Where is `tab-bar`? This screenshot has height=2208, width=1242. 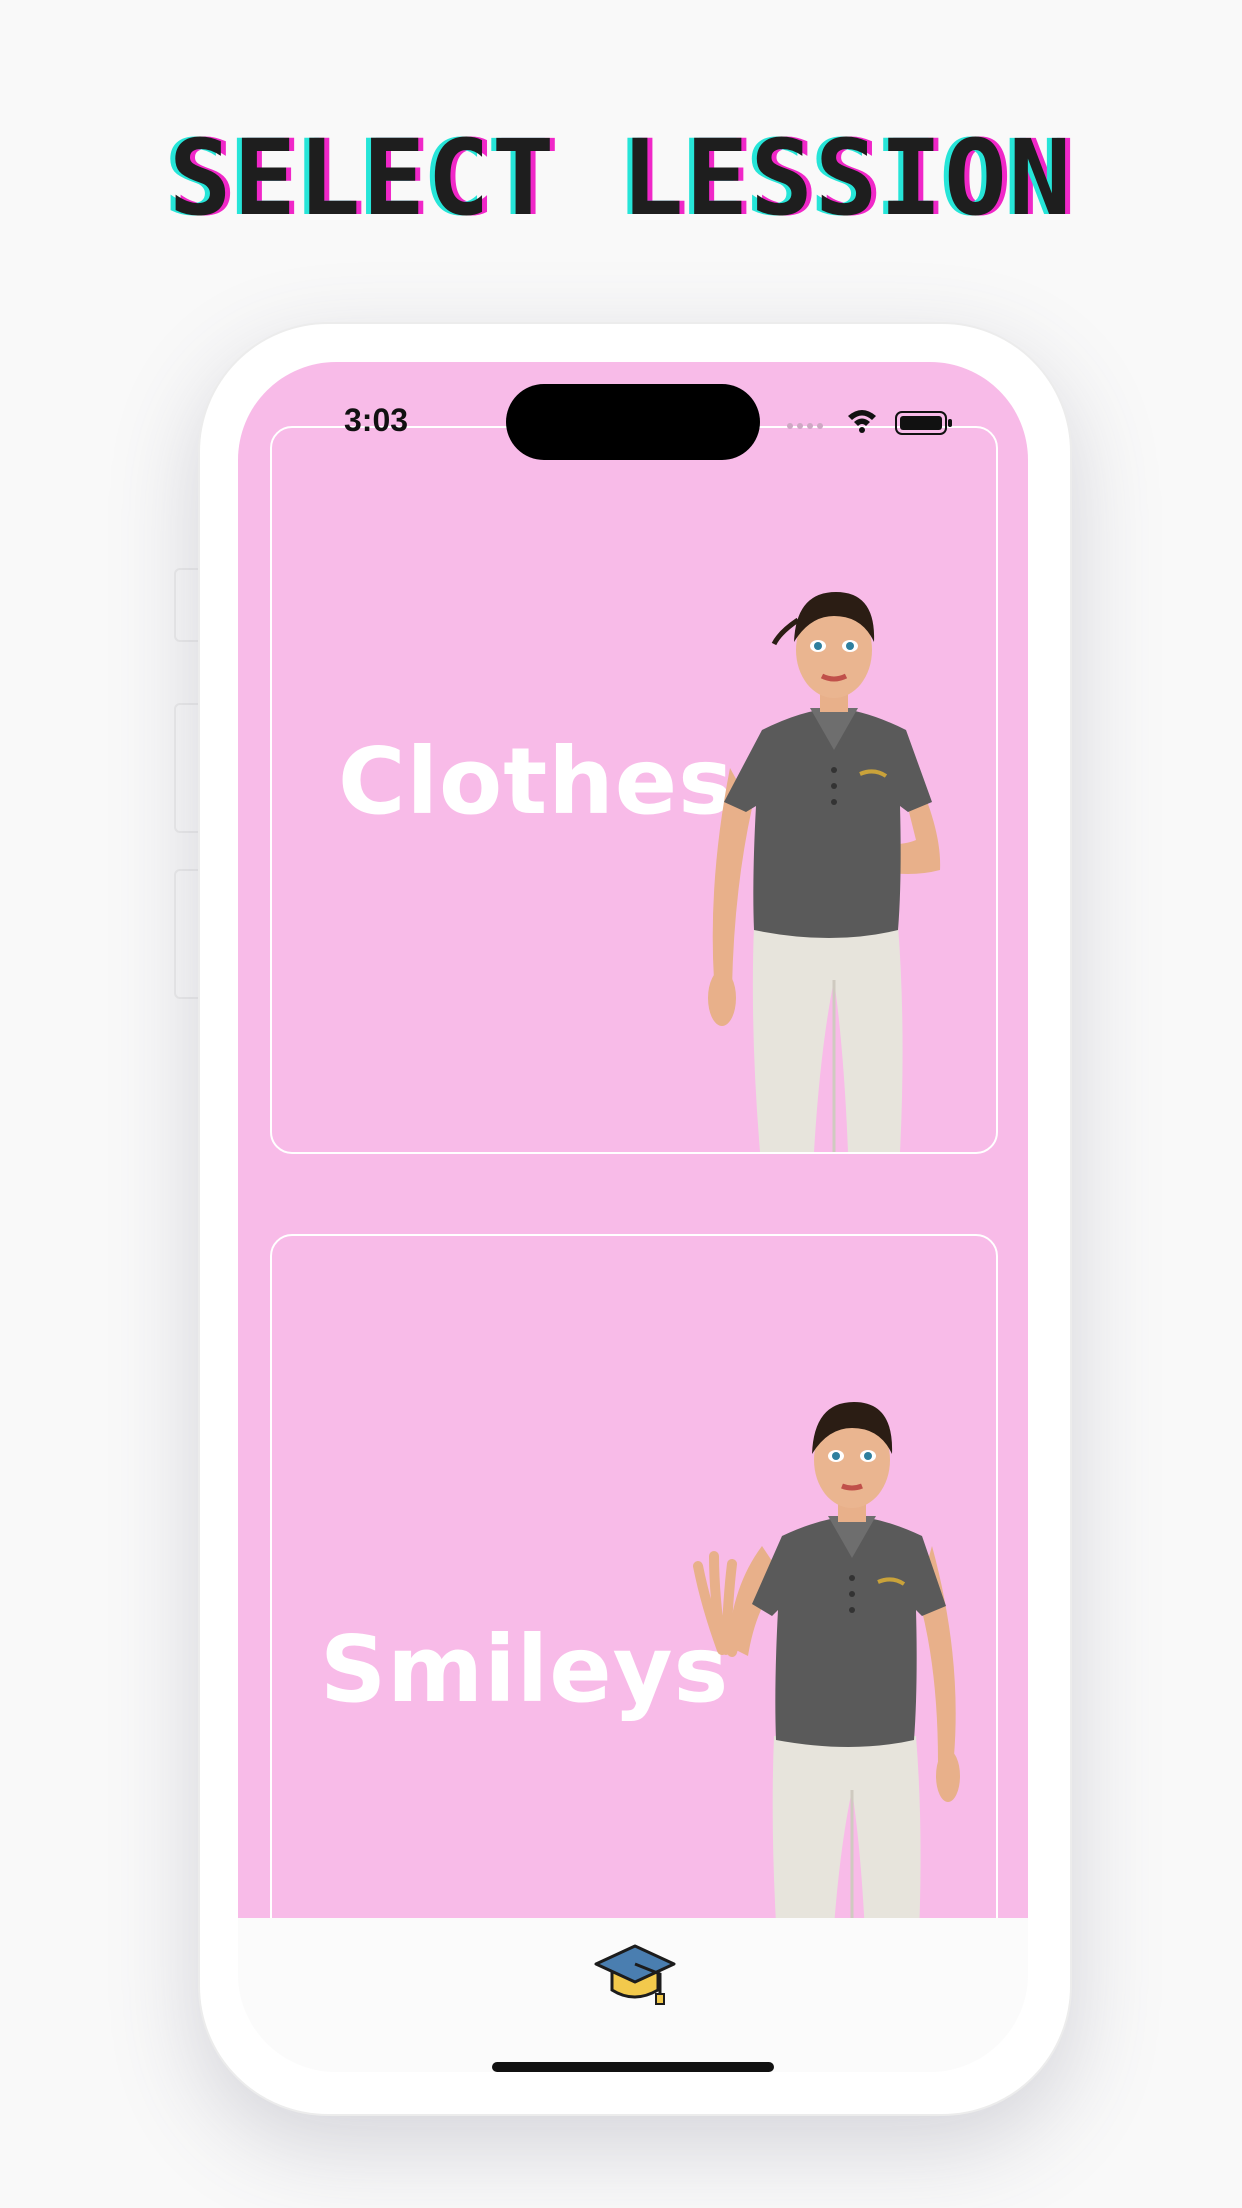 tab-bar is located at coordinates (633, 1995).